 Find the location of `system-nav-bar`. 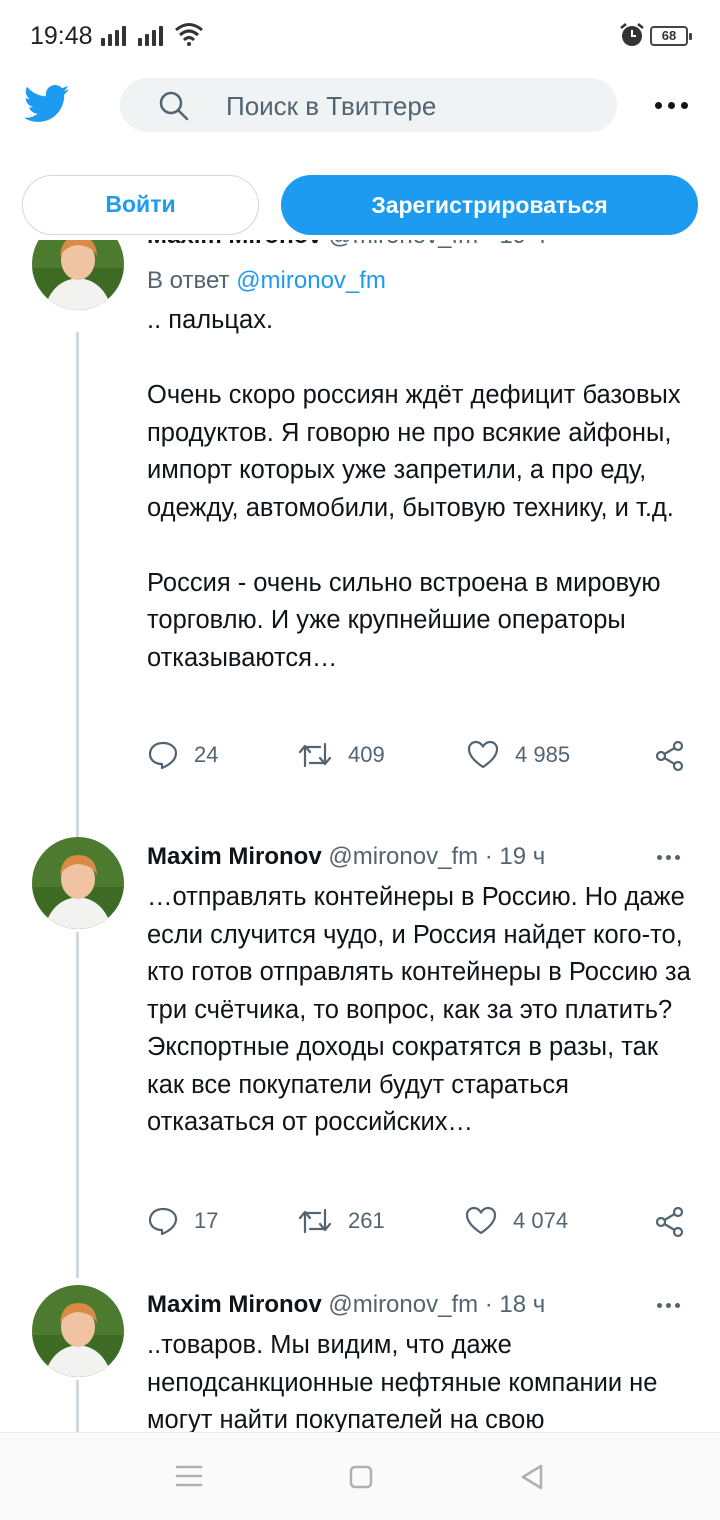

system-nav-bar is located at coordinates (360, 1476).